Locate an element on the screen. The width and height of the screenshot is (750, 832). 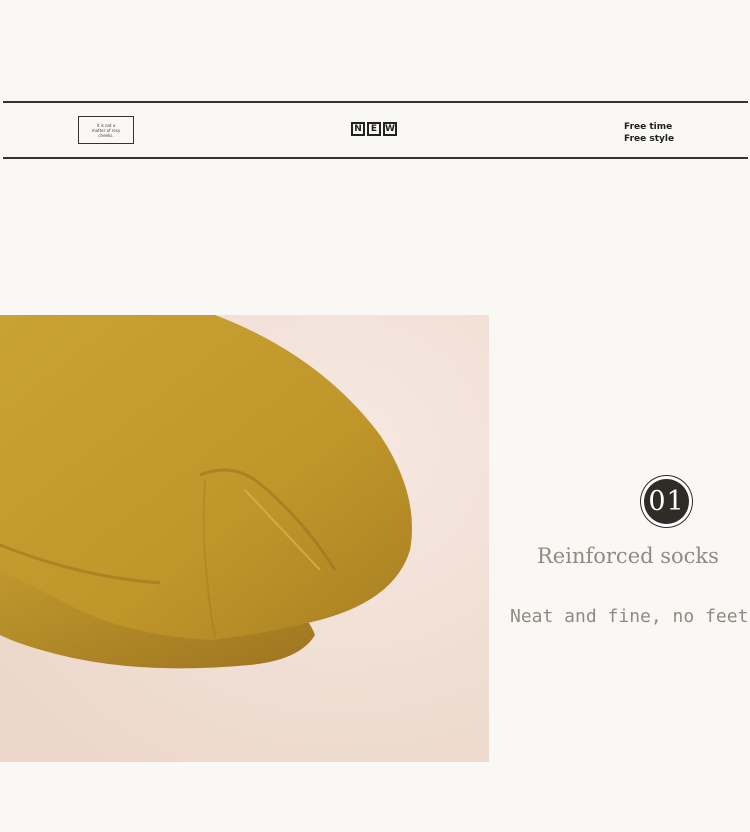
feature-number-badge: 01 is located at coordinates (666, 501).